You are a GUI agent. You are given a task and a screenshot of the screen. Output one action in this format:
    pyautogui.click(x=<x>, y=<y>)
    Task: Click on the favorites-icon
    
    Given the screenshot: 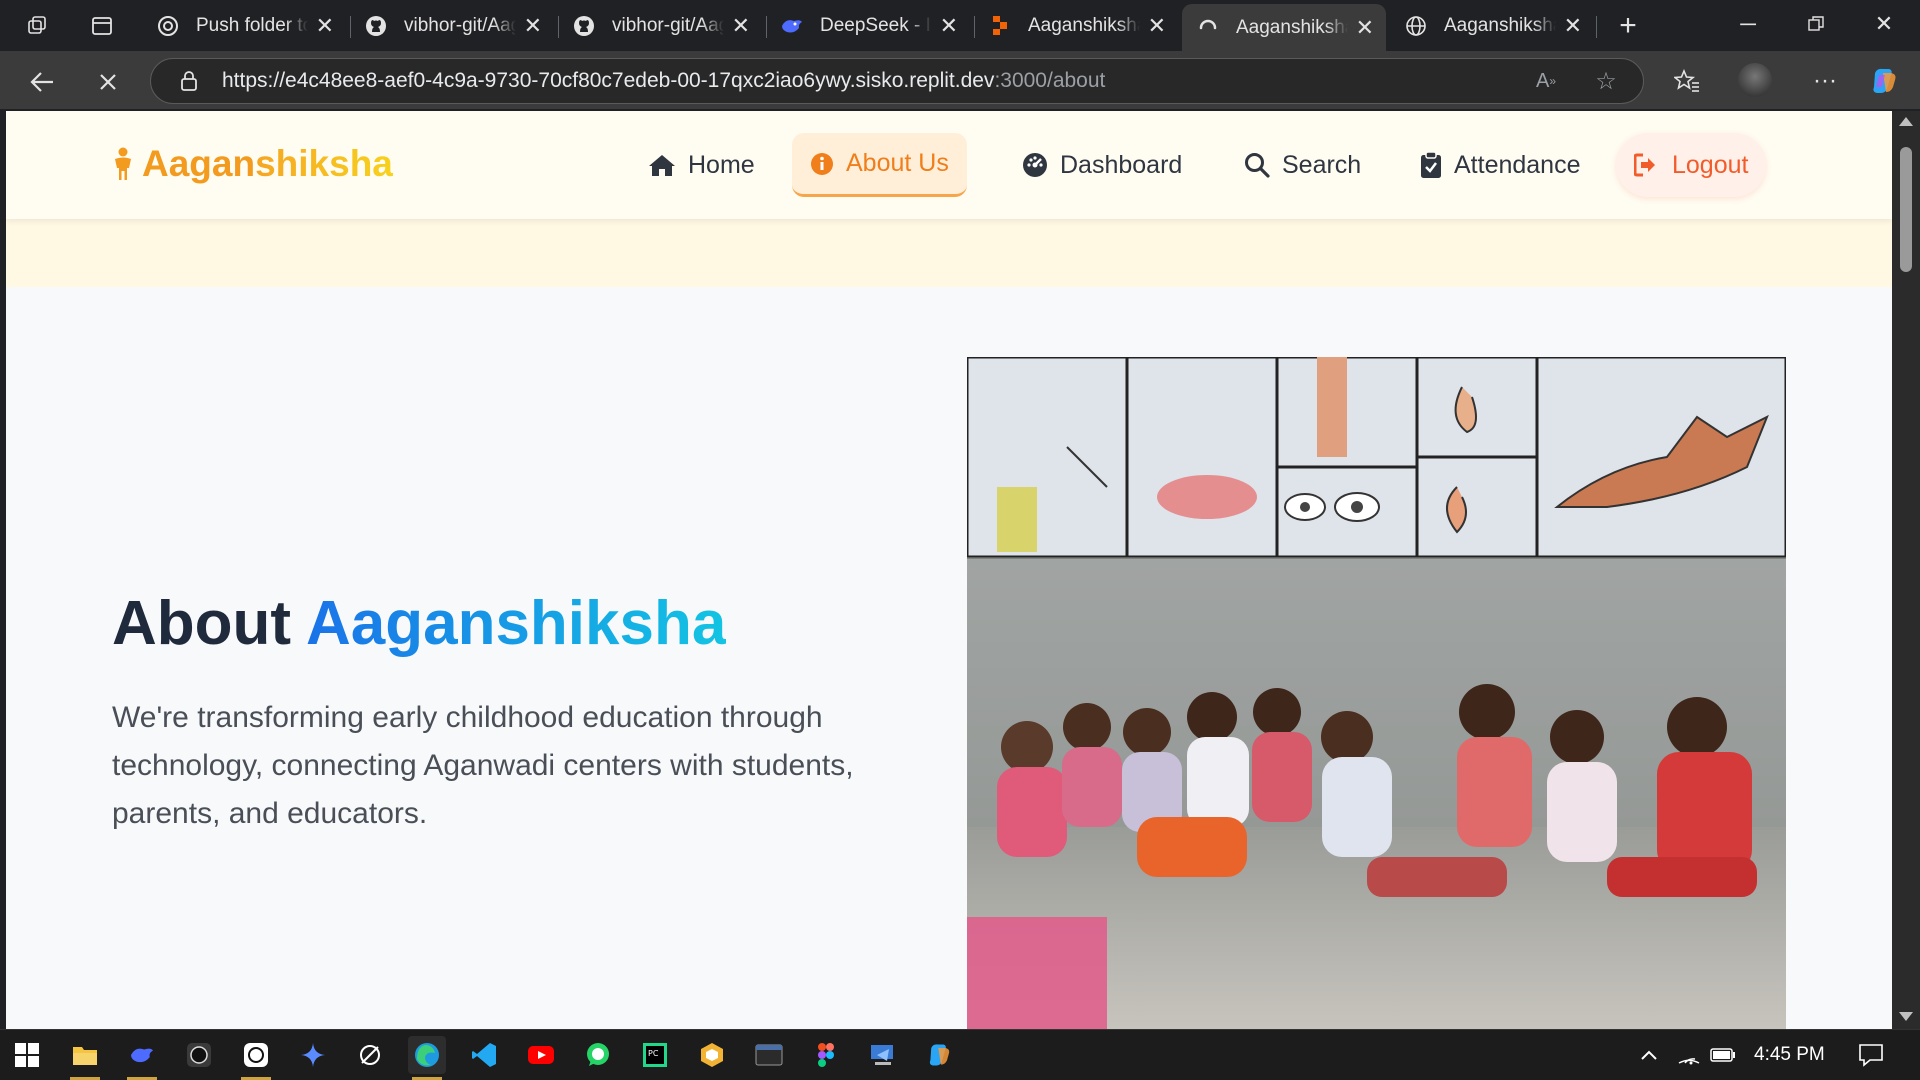 What is the action you would take?
    pyautogui.click(x=1687, y=81)
    